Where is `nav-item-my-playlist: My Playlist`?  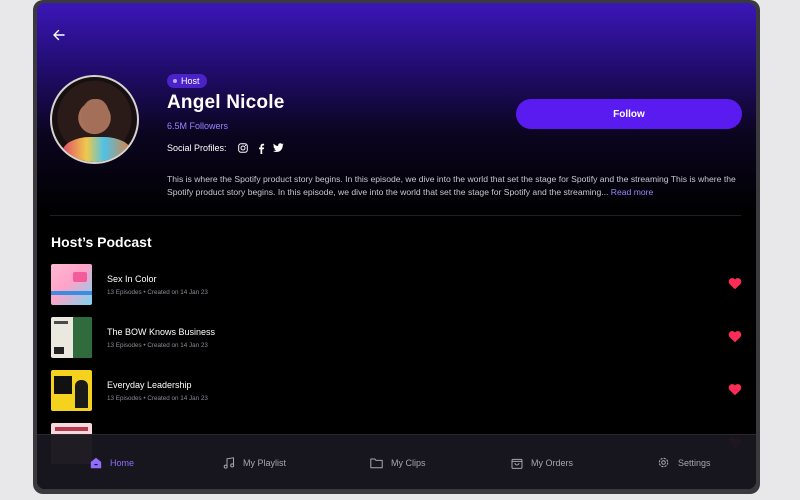
nav-item-my-playlist: My Playlist is located at coordinates (254, 462).